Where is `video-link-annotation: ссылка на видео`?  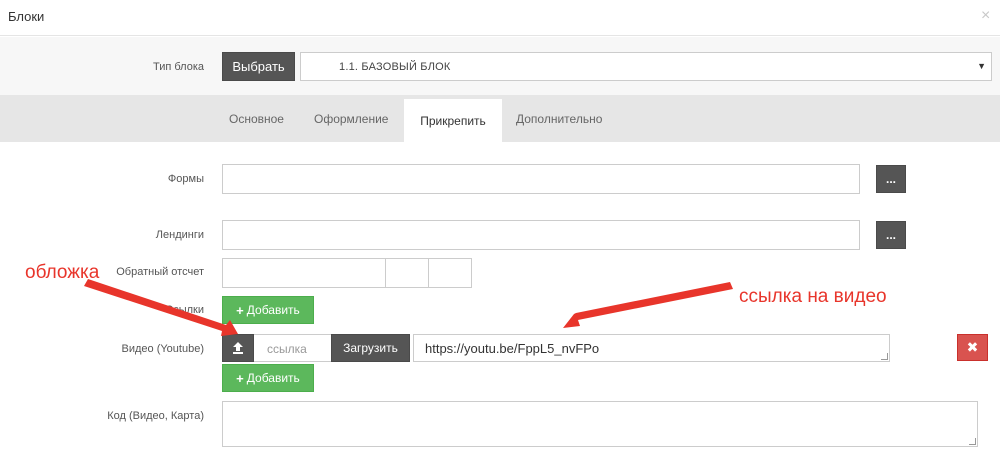 video-link-annotation: ссылка на видео is located at coordinates (813, 296).